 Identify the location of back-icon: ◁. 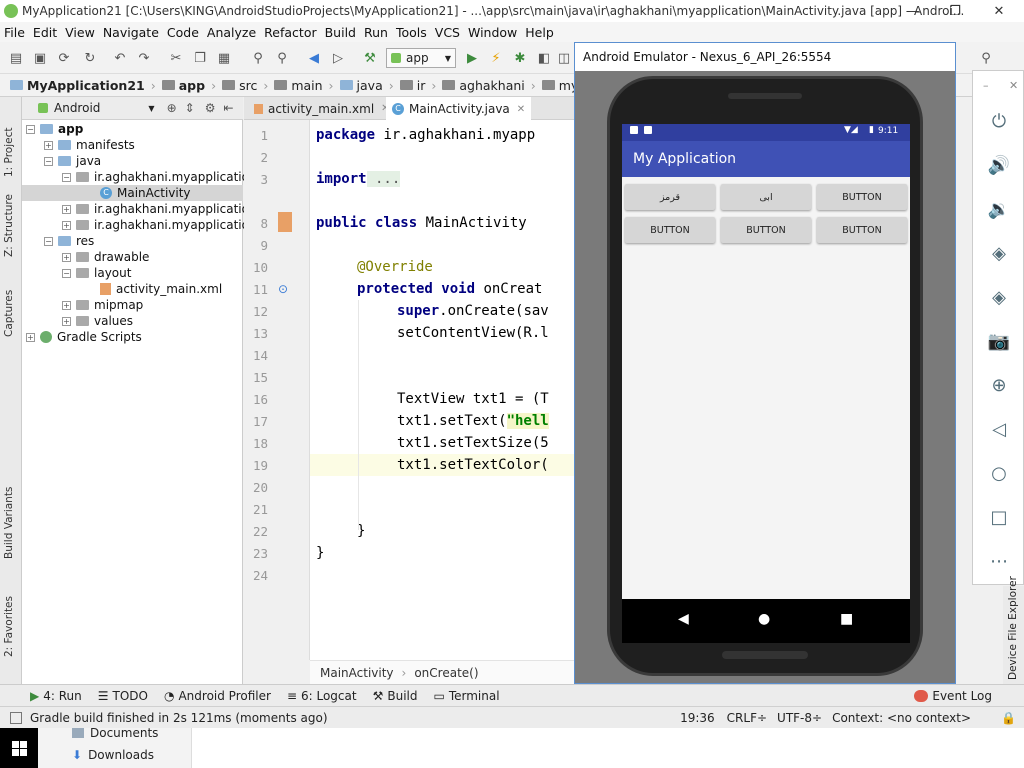
(999, 429).